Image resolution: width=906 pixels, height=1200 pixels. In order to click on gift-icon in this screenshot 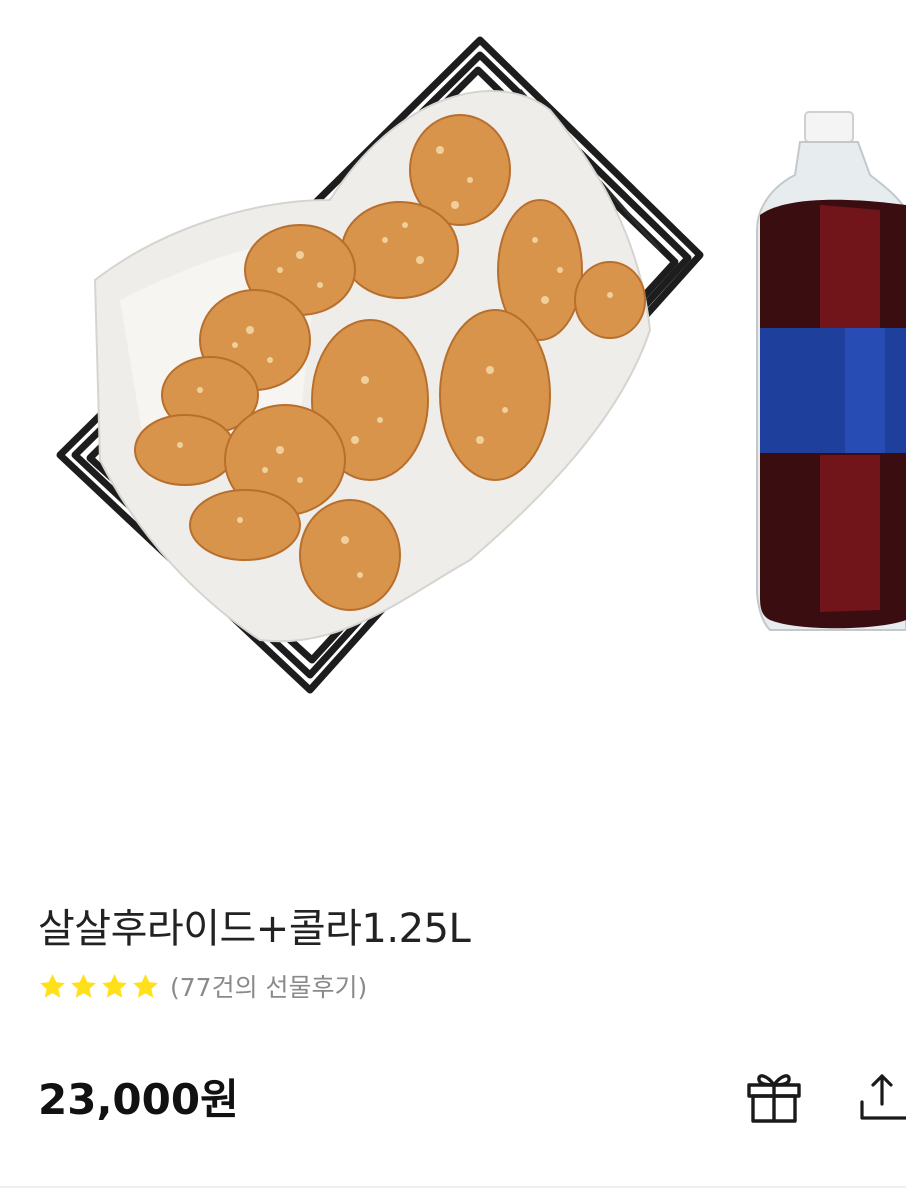, I will do `click(774, 1098)`.